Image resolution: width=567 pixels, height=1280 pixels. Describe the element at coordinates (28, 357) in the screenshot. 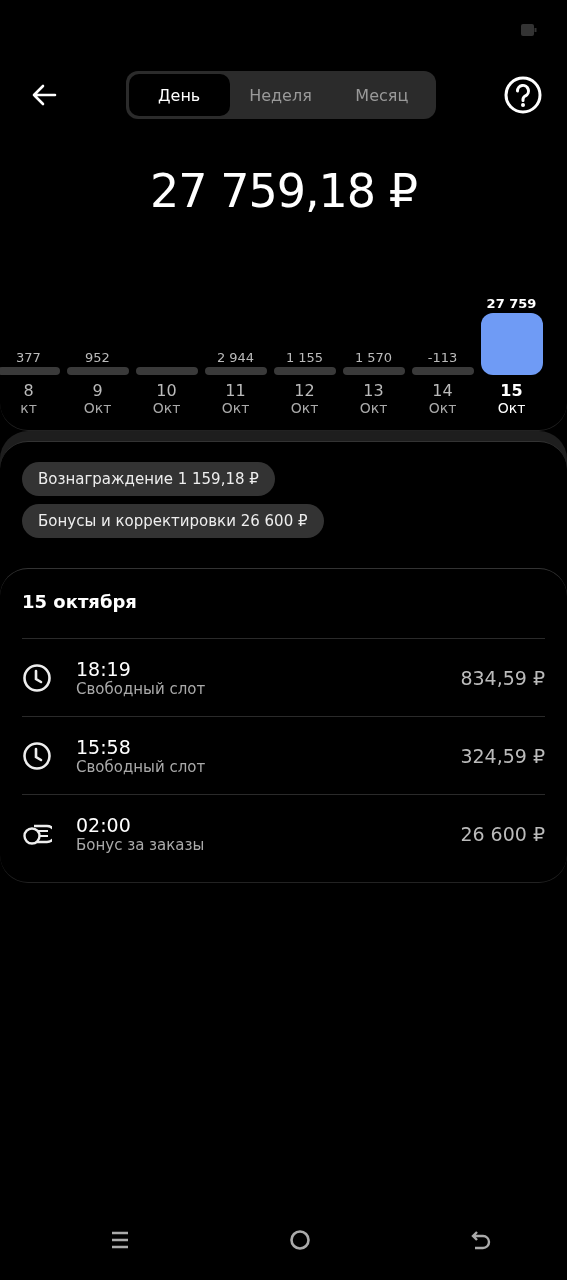

I see `day-value: 377` at that location.